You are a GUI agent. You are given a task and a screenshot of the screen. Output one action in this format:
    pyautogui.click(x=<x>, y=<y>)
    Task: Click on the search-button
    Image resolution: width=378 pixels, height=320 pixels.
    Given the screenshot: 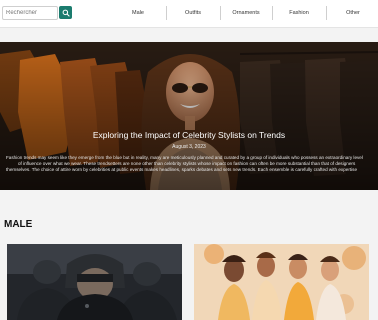 What is the action you would take?
    pyautogui.click(x=65, y=12)
    